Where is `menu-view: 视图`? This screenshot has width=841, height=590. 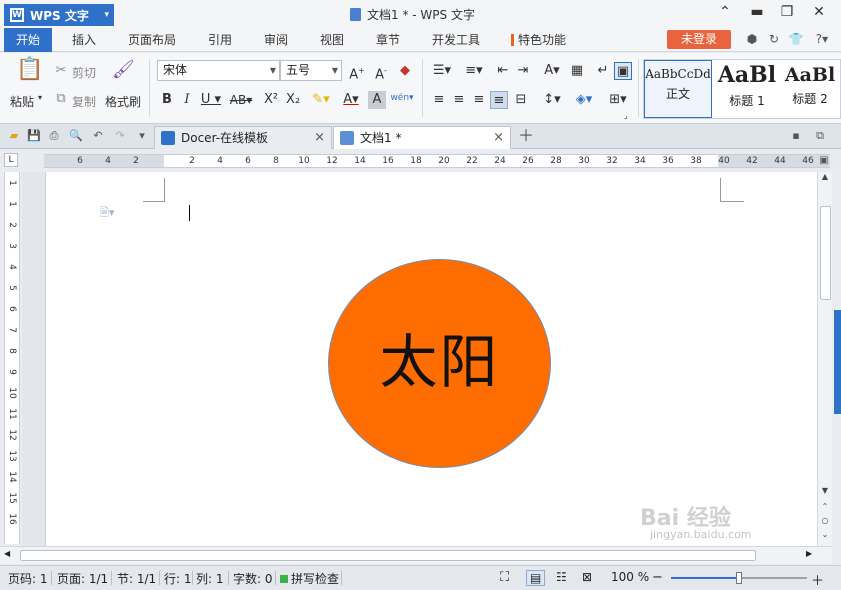
menu-view: 视图 is located at coordinates (332, 40).